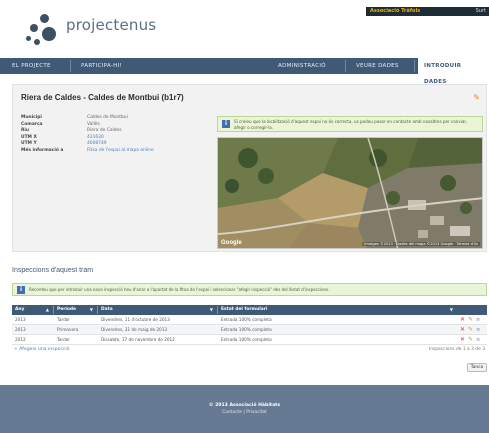 The height and width of the screenshot is (433, 489). Describe the element at coordinates (107, 117) in the screenshot. I see `info-value: Caldes de Montbui` at that location.